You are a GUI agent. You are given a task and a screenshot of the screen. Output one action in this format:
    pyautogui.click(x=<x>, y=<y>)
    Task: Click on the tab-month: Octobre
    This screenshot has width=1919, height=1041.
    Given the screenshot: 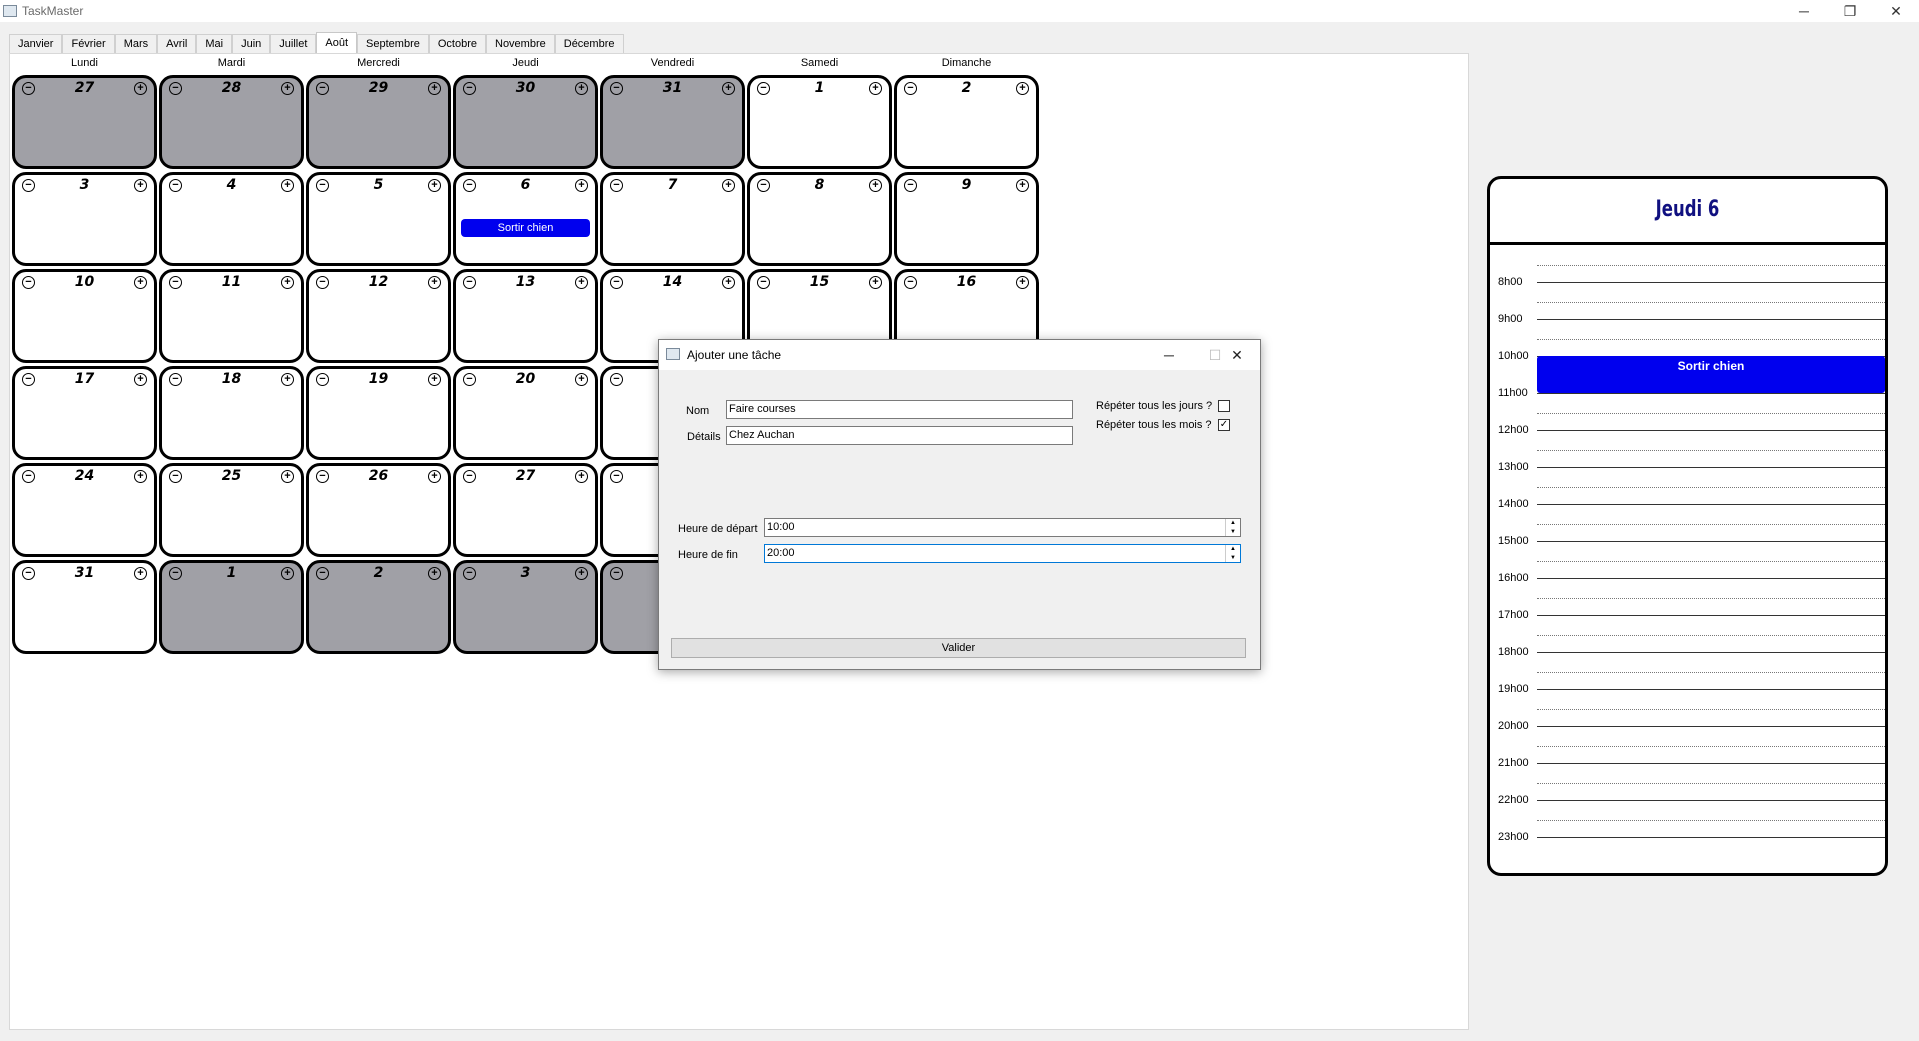 What is the action you would take?
    pyautogui.click(x=457, y=43)
    